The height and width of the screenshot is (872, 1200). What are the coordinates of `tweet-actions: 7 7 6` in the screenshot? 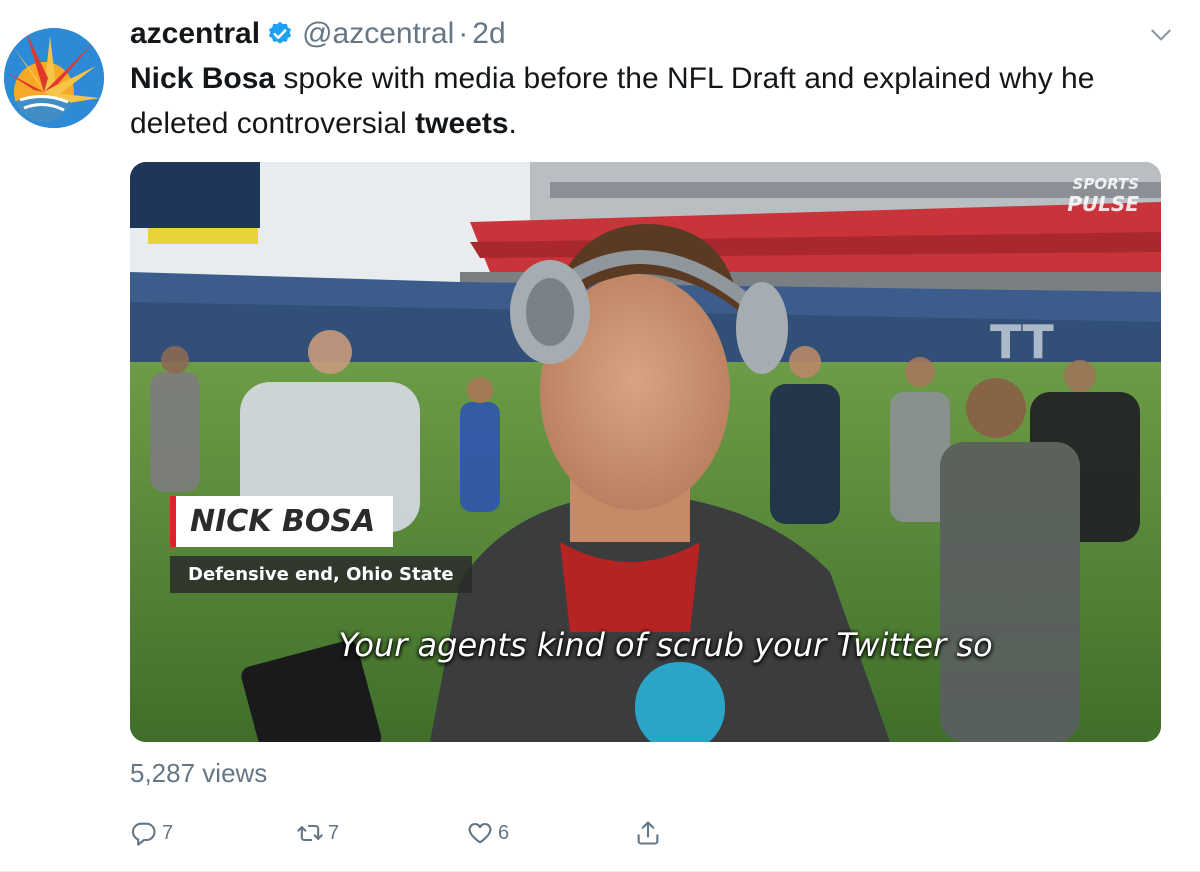 It's located at (410, 833).